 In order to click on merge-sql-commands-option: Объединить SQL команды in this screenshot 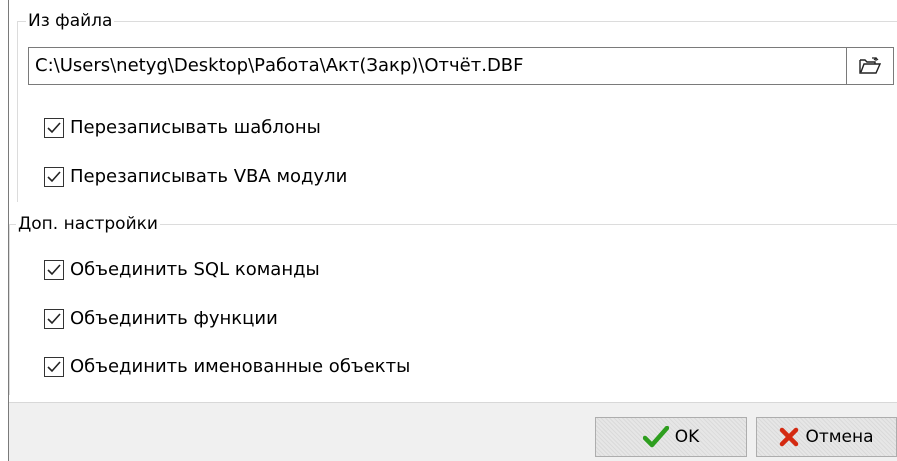, I will do `click(182, 270)`.